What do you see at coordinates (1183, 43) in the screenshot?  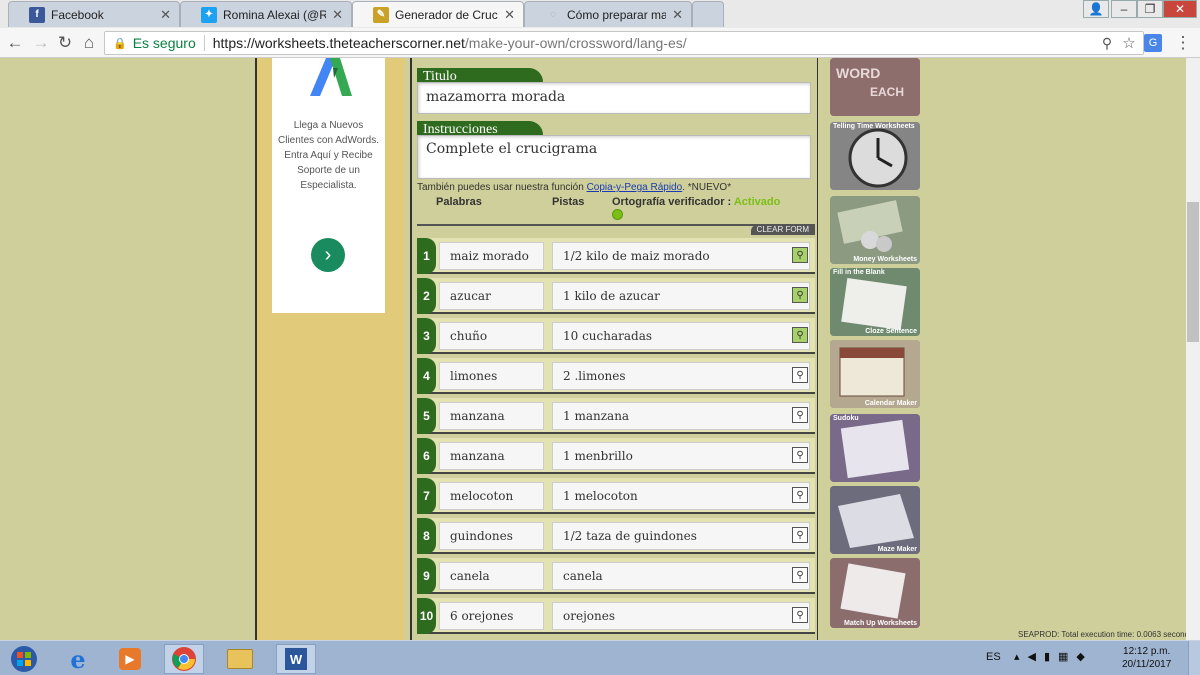 I see `menu-icon: ⋮` at bounding box center [1183, 43].